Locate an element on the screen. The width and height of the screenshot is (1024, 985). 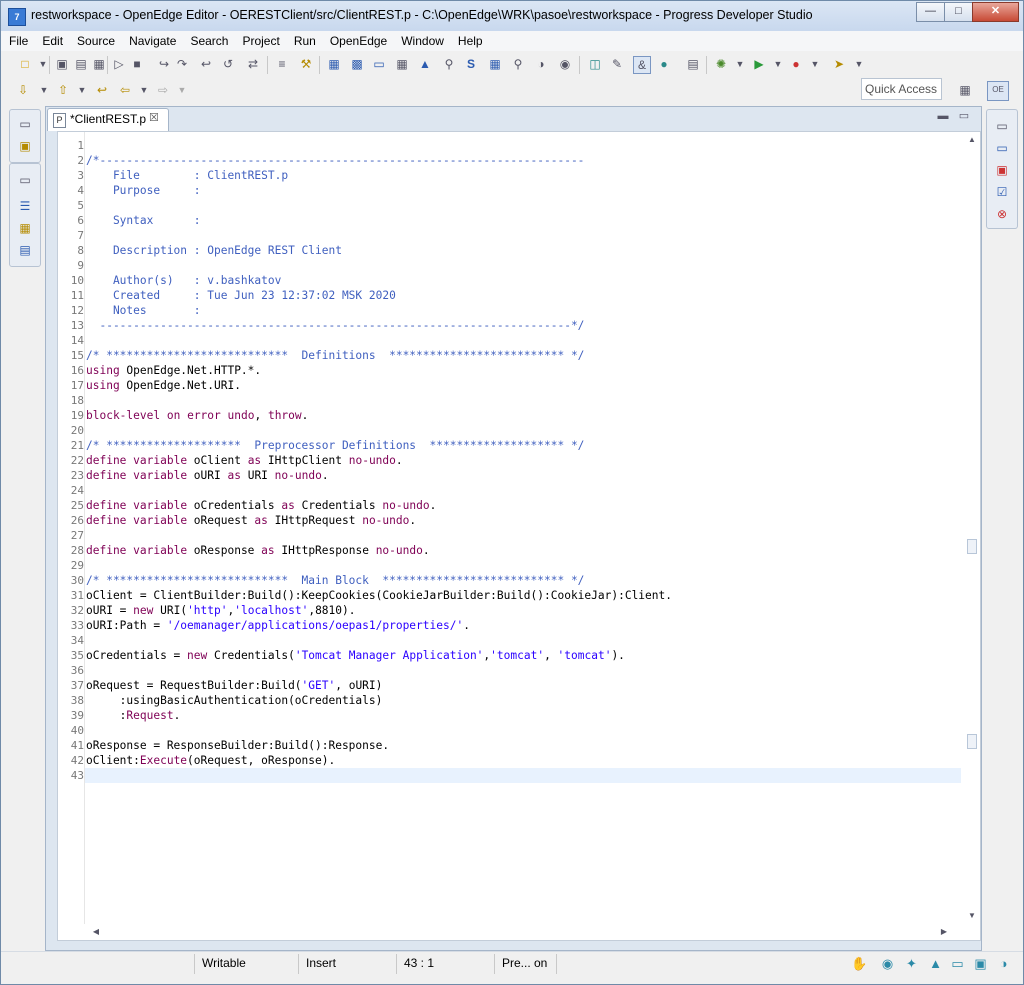
console-icon: ▭ is located at coordinates (1002, 148).